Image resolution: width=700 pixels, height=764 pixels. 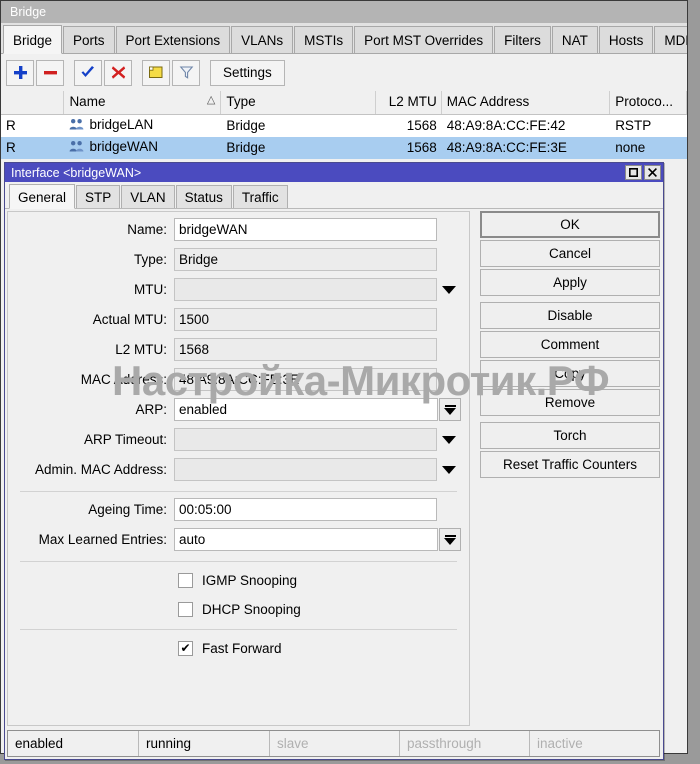 What do you see at coordinates (305, 349) in the screenshot?
I see `field-input-l2-mtu: 1568` at bounding box center [305, 349].